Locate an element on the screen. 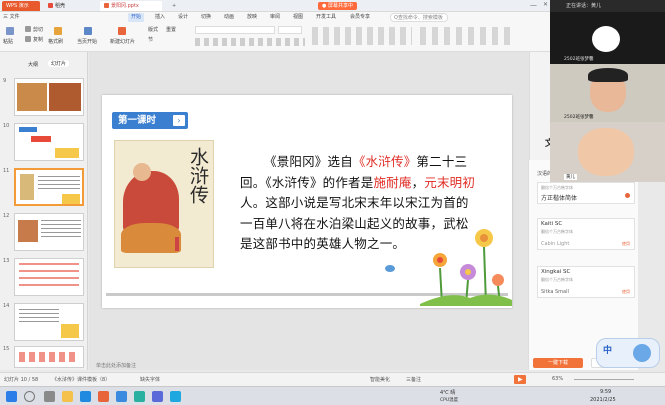 The width and height of the screenshot is (665, 405). font-item: Kaiti SC 翻倍个万古韩字体 Cabin Light 使用 is located at coordinates (586, 234).